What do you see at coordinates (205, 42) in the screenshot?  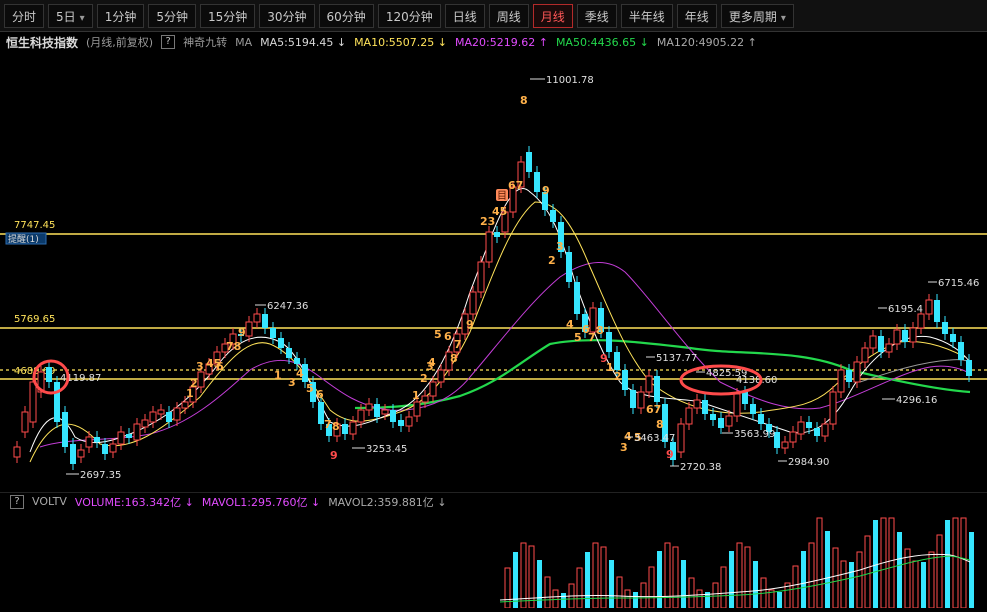 I see `indicator-name: 神奇九转` at bounding box center [205, 42].